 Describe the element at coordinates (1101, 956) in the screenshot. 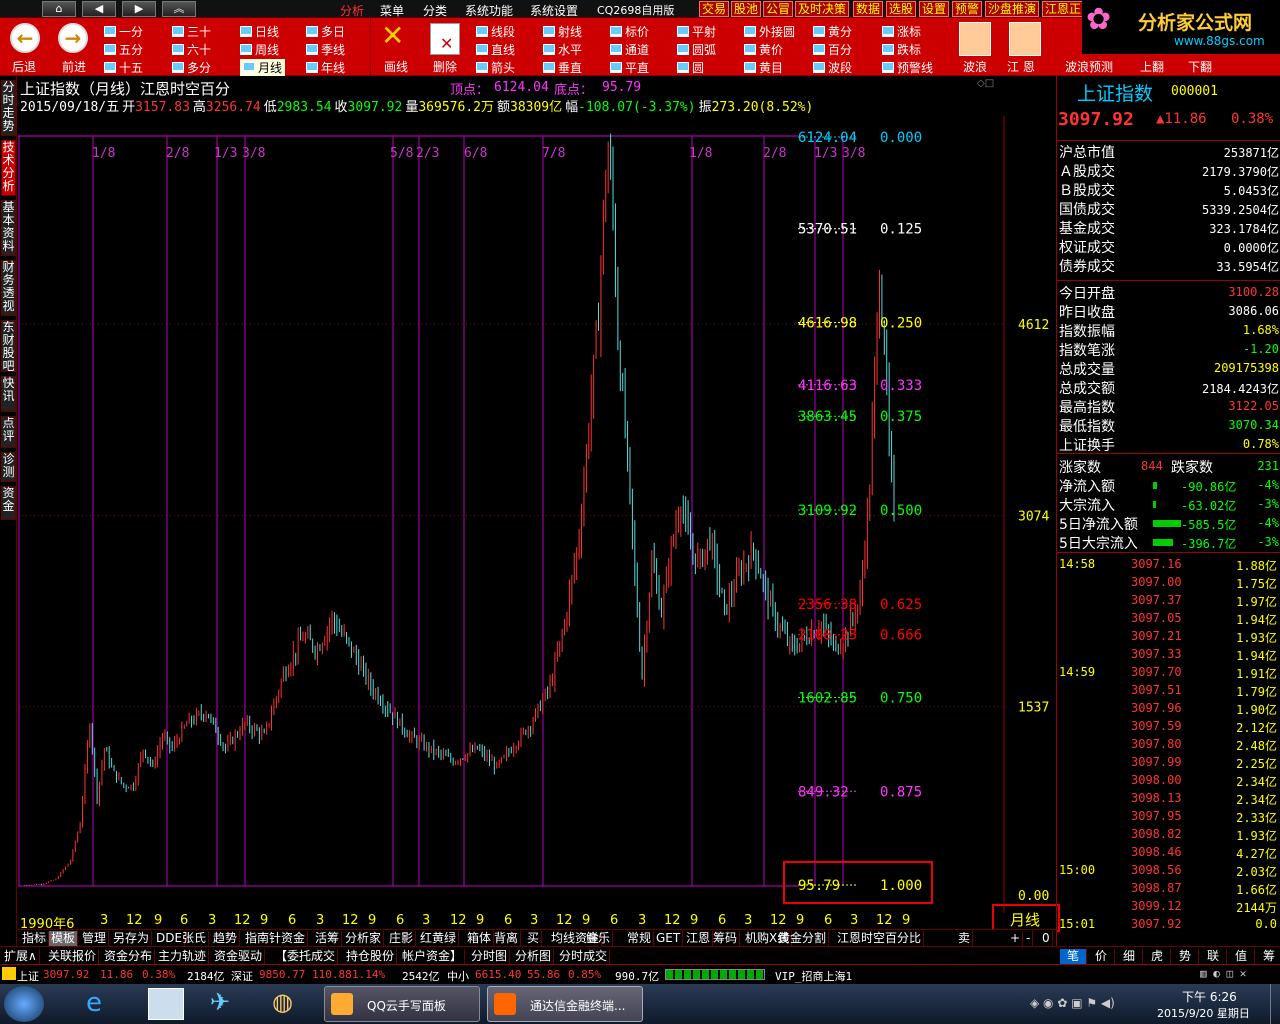

I see `side-tab: 价` at that location.